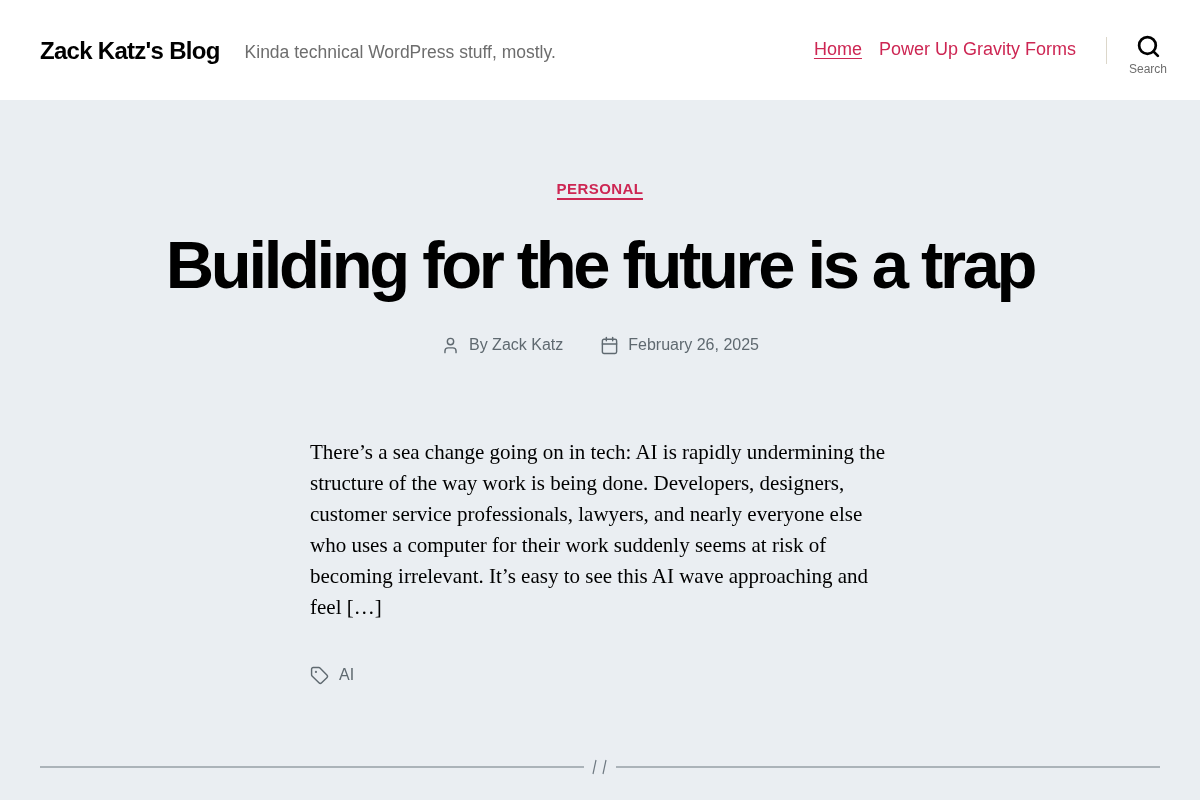 This screenshot has width=1200, height=800. Describe the element at coordinates (610, 345) in the screenshot. I see `calendar-icon` at that location.